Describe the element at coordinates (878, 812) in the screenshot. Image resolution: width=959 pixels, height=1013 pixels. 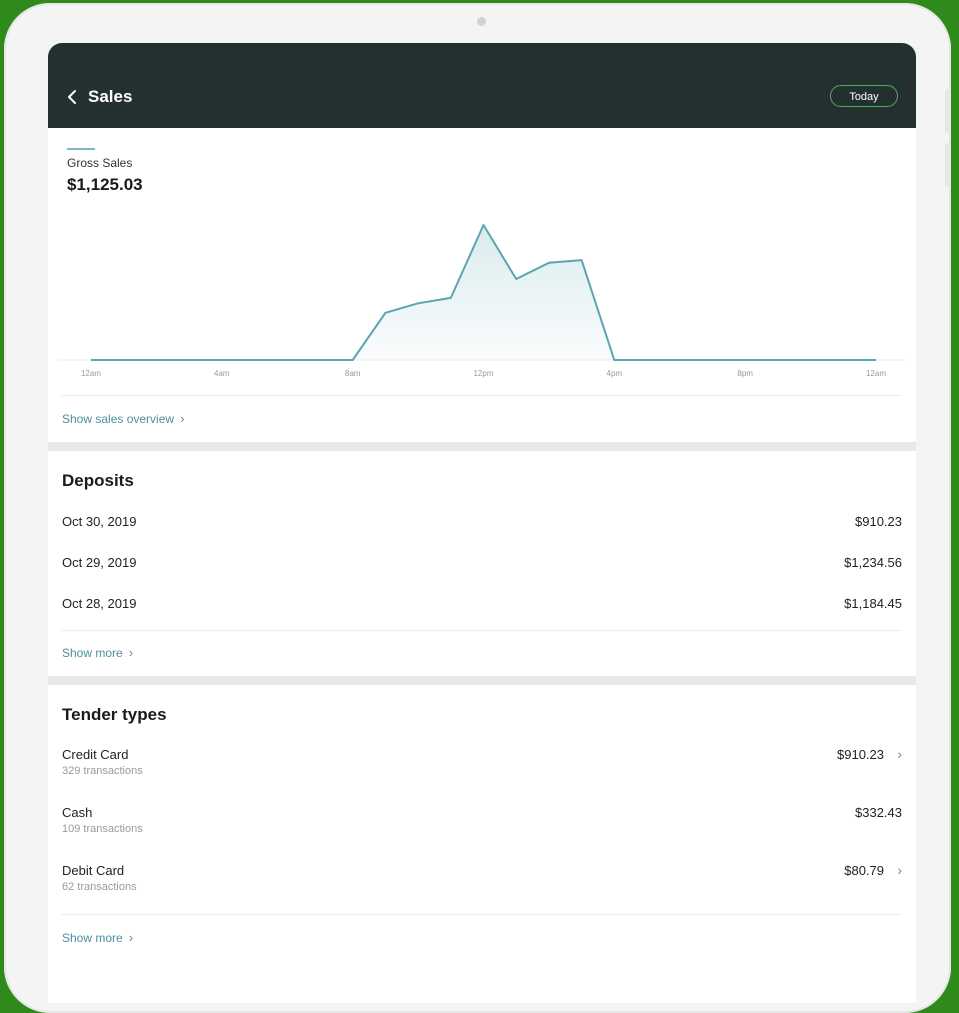
I see `tender-amount: $332.43` at that location.